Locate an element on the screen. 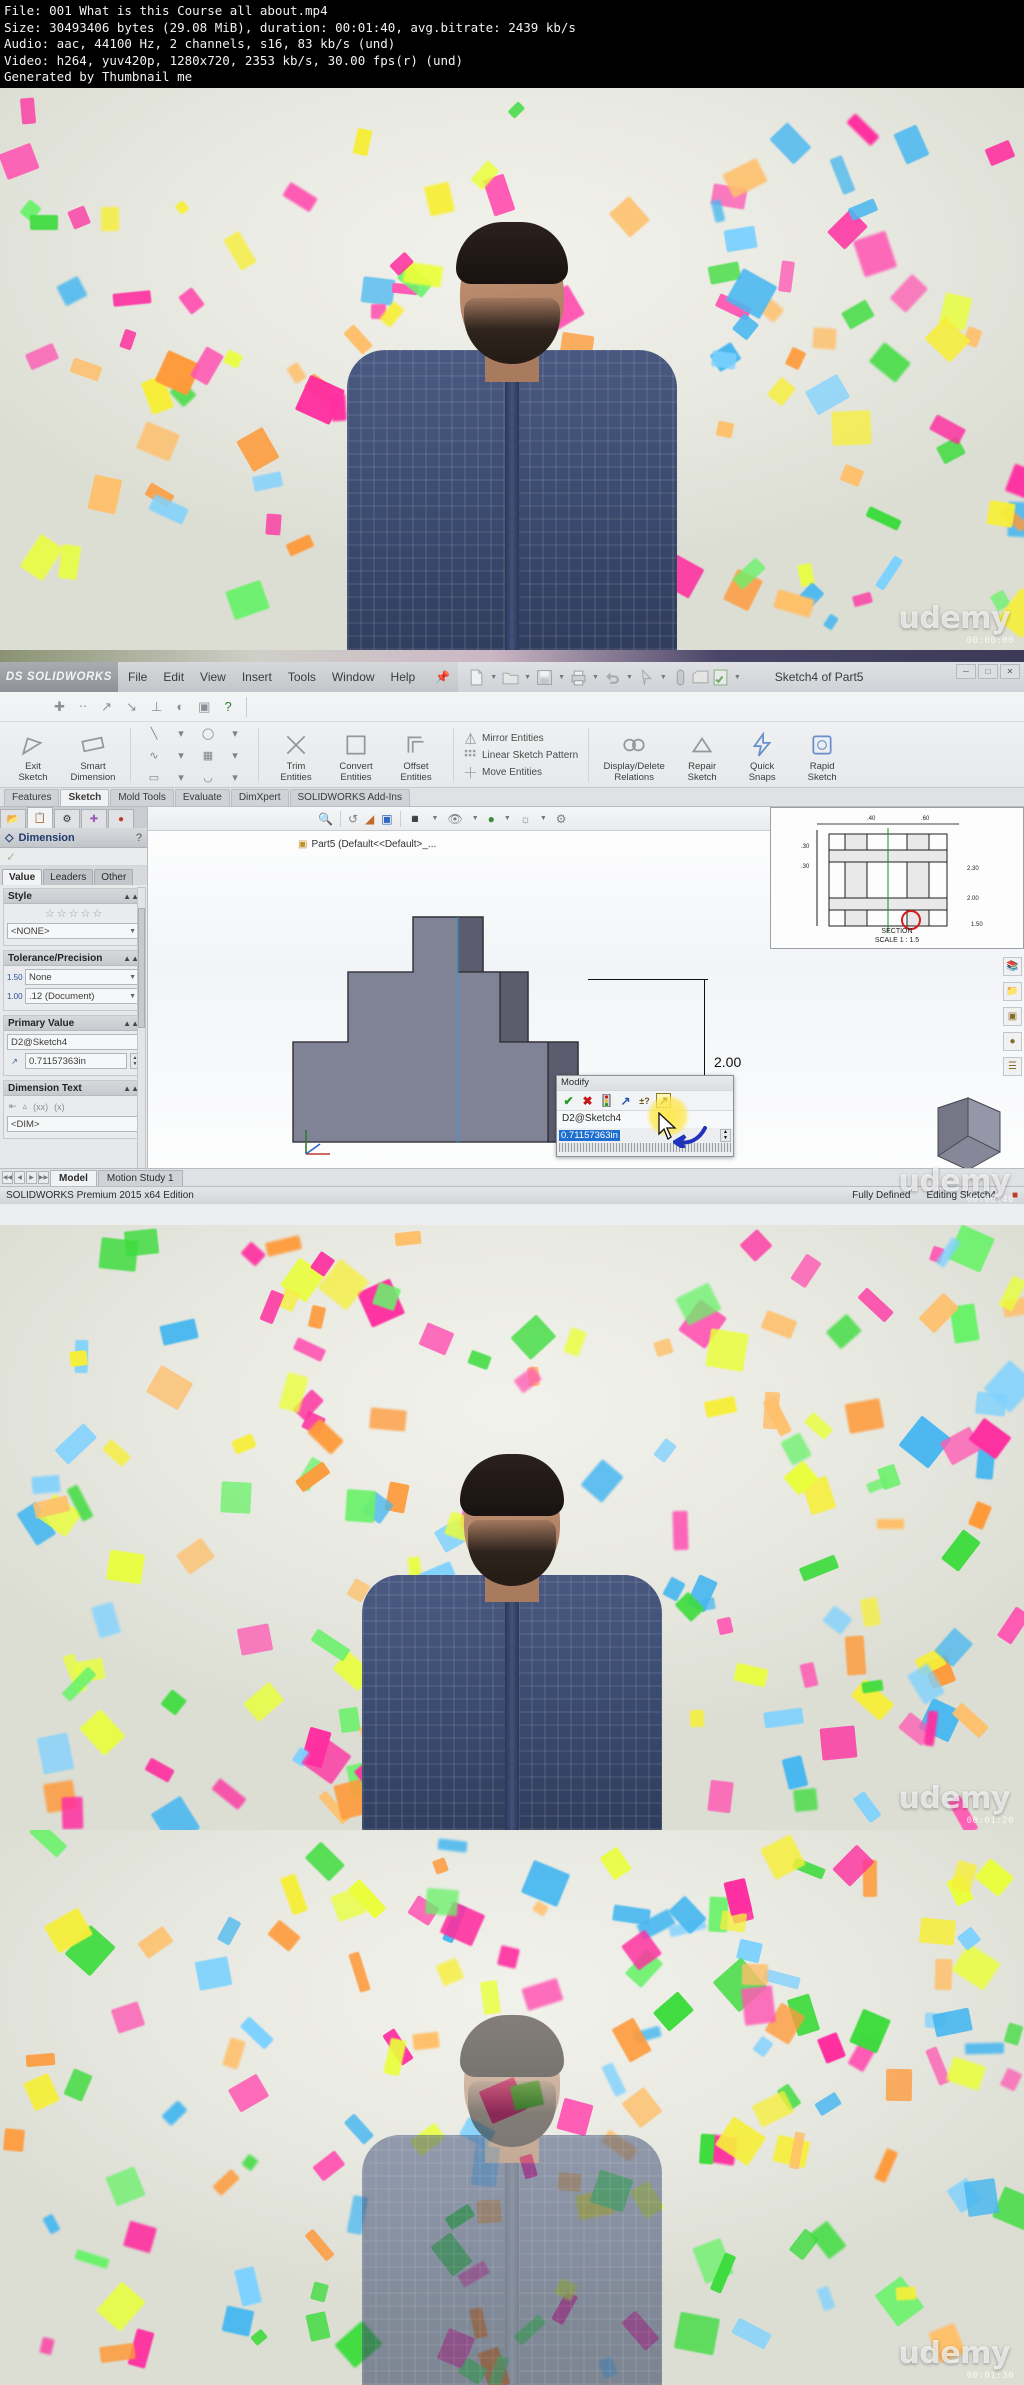 The width and height of the screenshot is (1024, 2385). pm-subtab-value: Value is located at coordinates (22, 877).